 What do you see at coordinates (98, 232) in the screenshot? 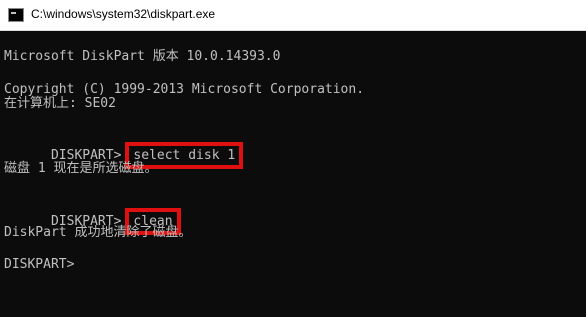
I see `clean-success-line: DiskPart 成功地清除了磁盘。` at bounding box center [98, 232].